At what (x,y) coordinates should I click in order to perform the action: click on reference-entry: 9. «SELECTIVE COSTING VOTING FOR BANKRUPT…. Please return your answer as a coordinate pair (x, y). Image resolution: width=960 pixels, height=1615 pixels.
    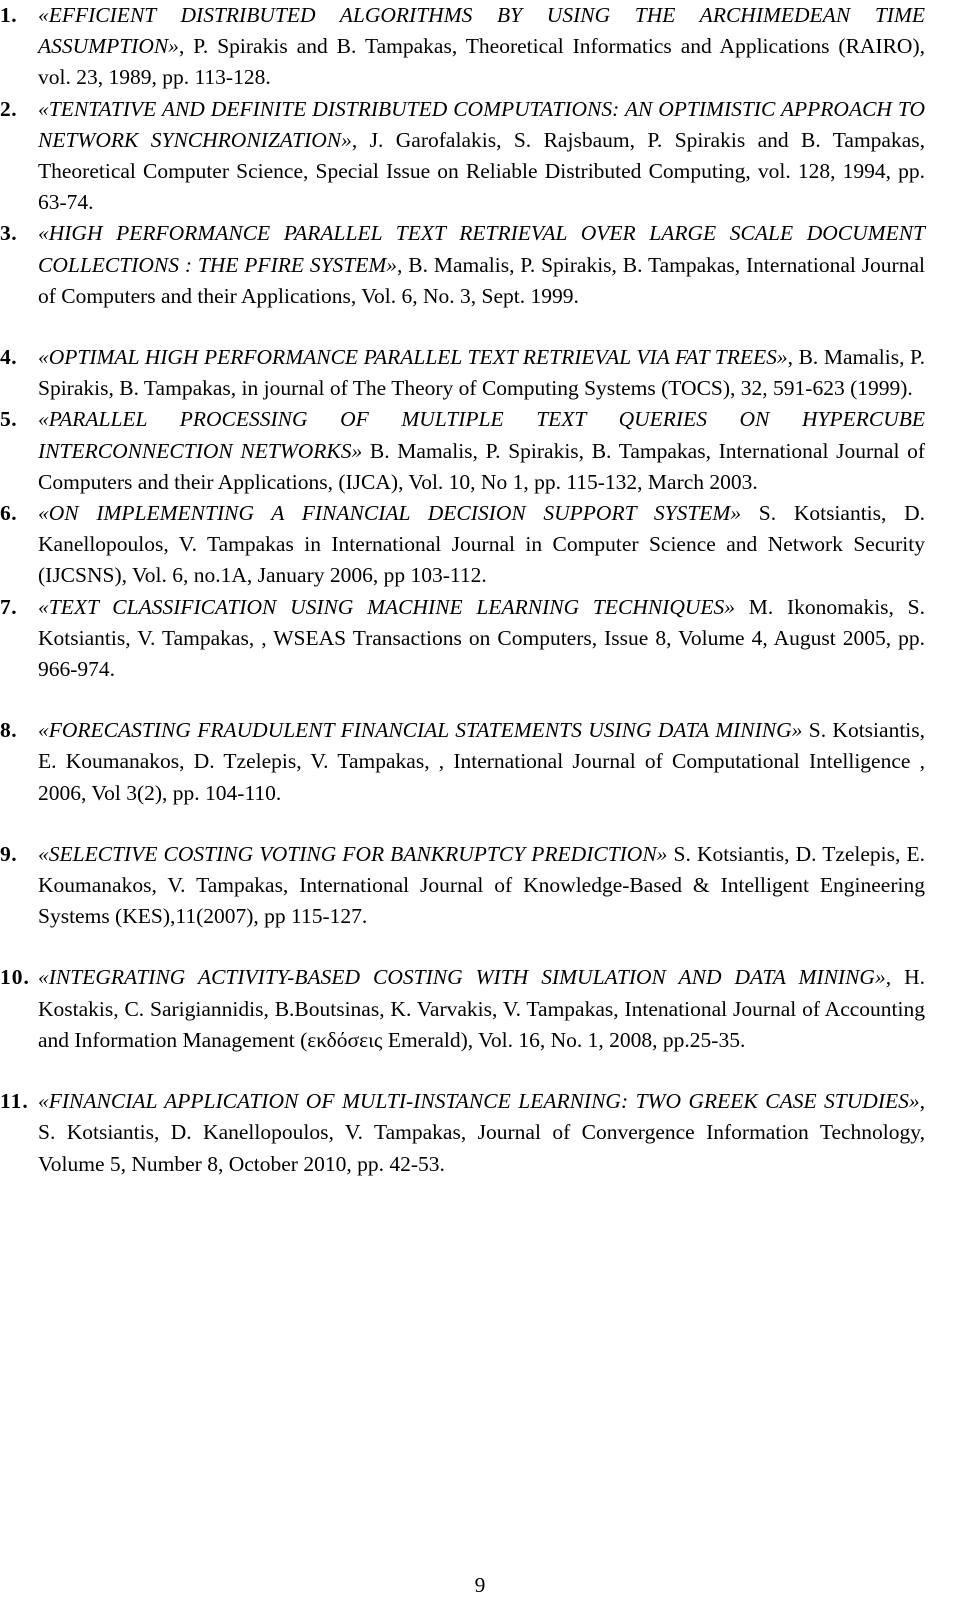
    Looking at the image, I should click on (462, 886).